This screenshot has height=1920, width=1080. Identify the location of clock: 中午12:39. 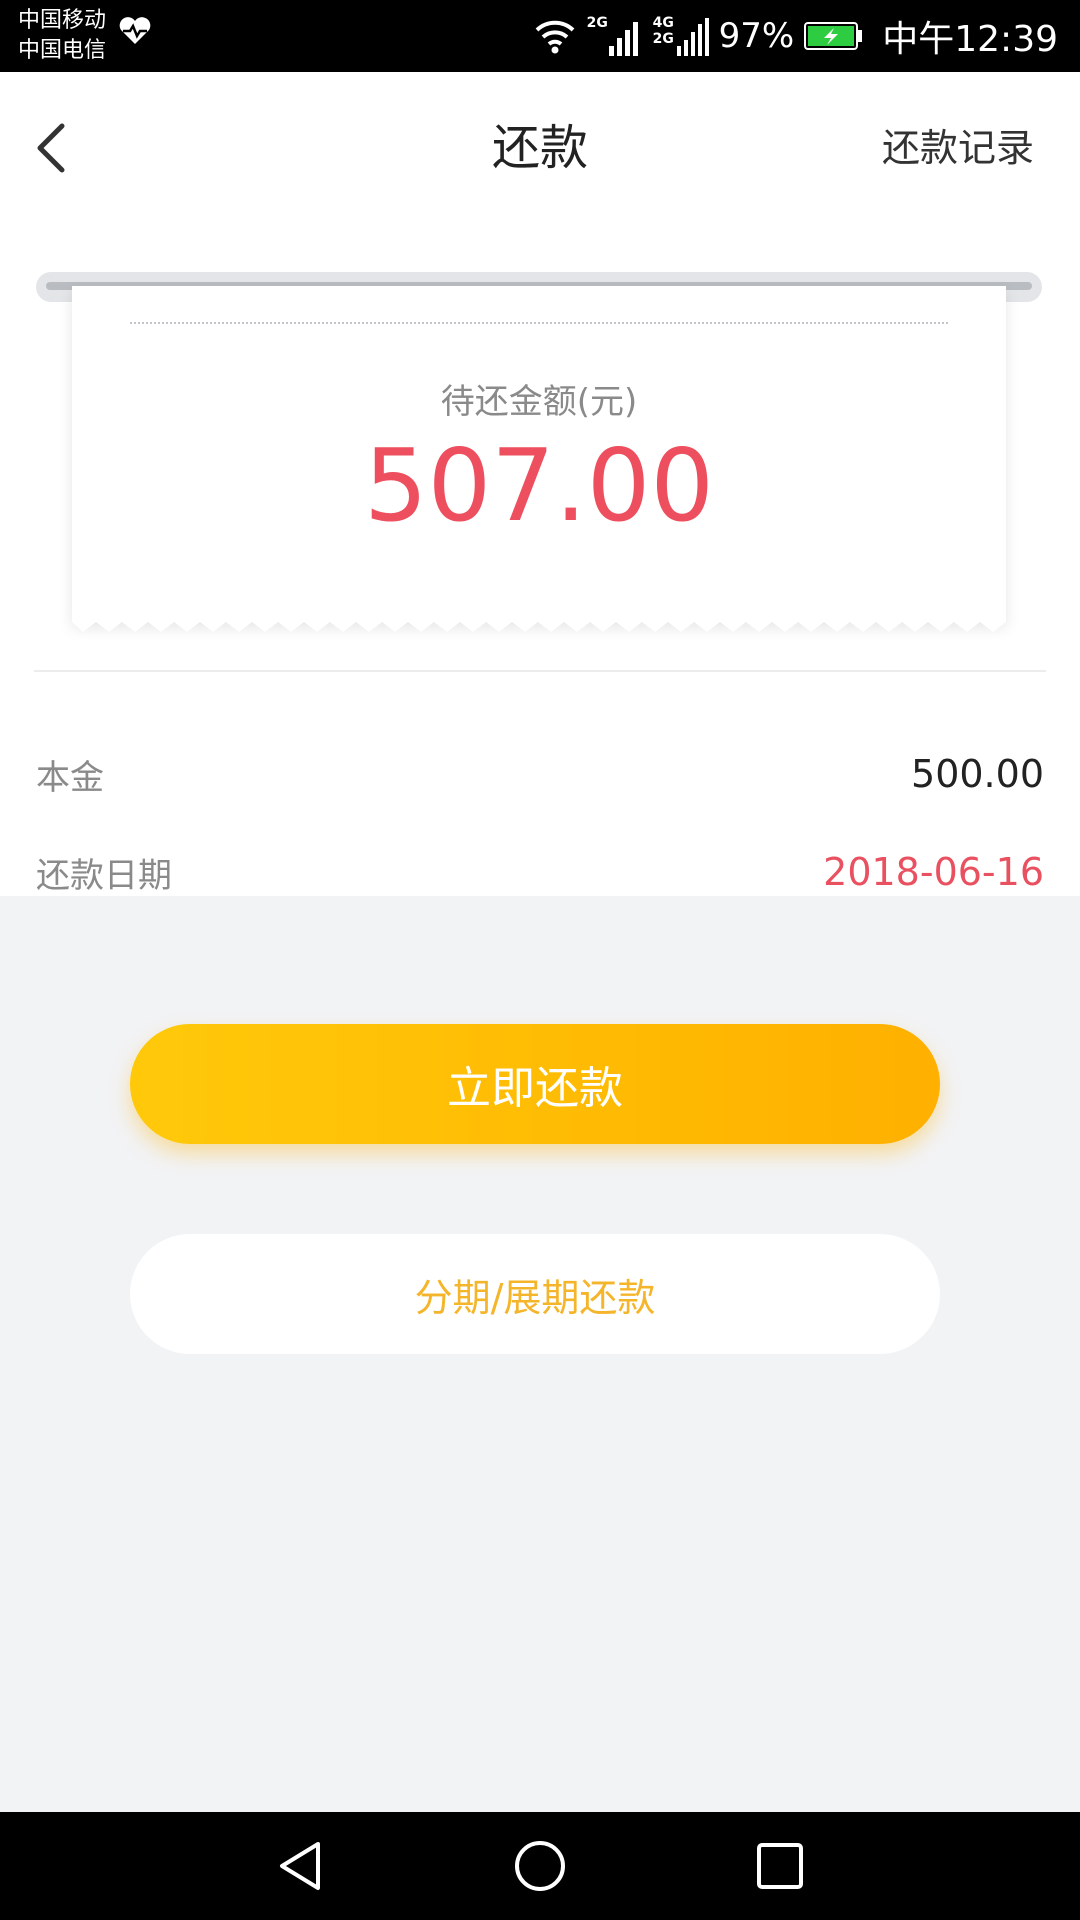
(970, 39).